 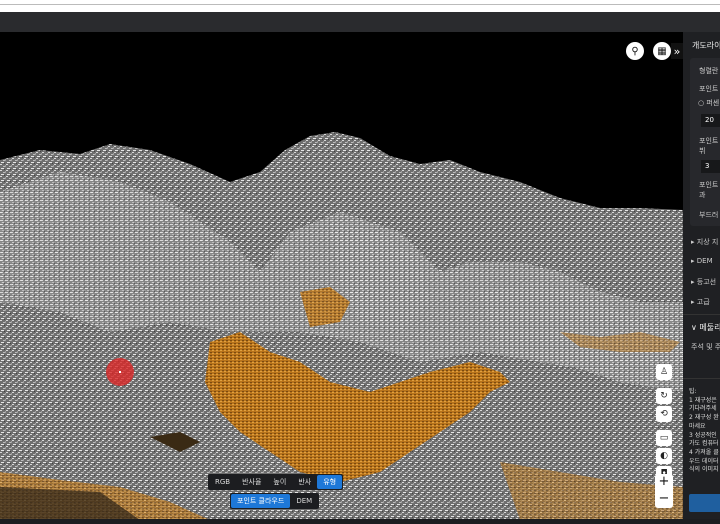 What do you see at coordinates (710, 166) in the screenshot?
I see `point-size-input: 3` at bounding box center [710, 166].